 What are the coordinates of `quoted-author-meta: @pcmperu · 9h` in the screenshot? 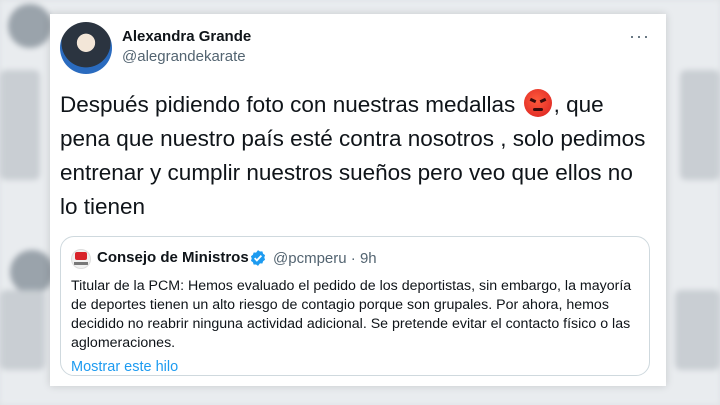 It's located at (325, 258).